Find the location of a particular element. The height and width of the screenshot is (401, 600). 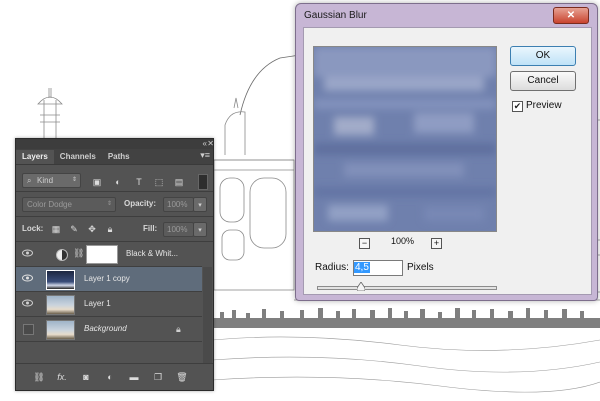

layer-name: Layer 1 is located at coordinates (97, 304).